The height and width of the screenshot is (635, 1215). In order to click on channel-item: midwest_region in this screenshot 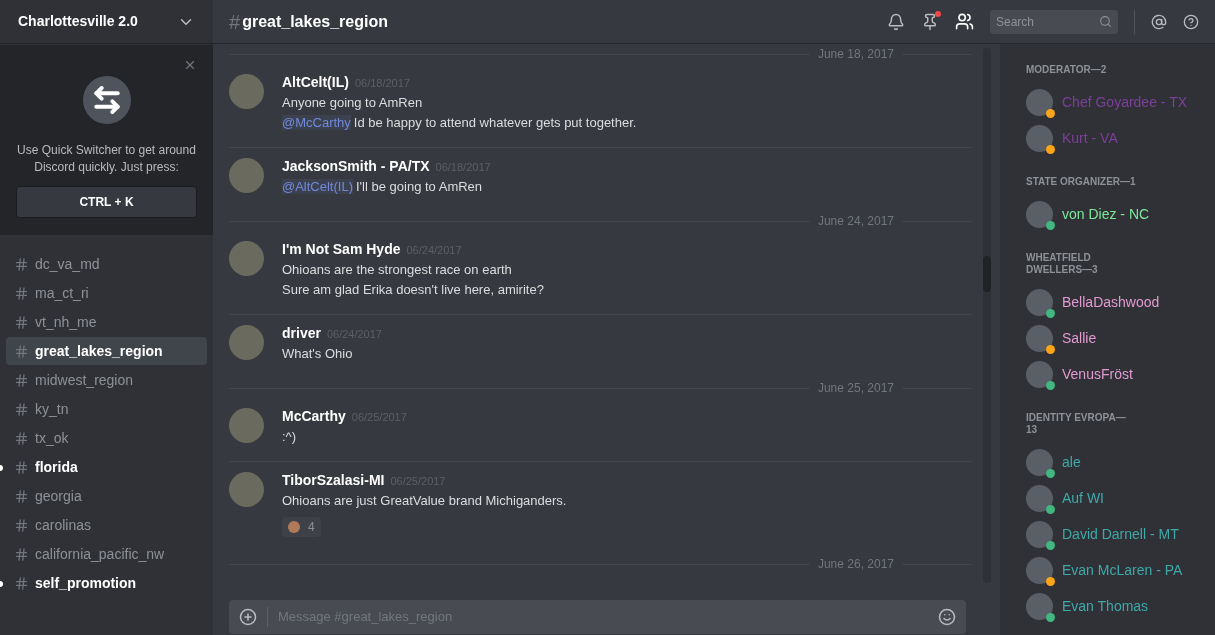, I will do `click(106, 380)`.